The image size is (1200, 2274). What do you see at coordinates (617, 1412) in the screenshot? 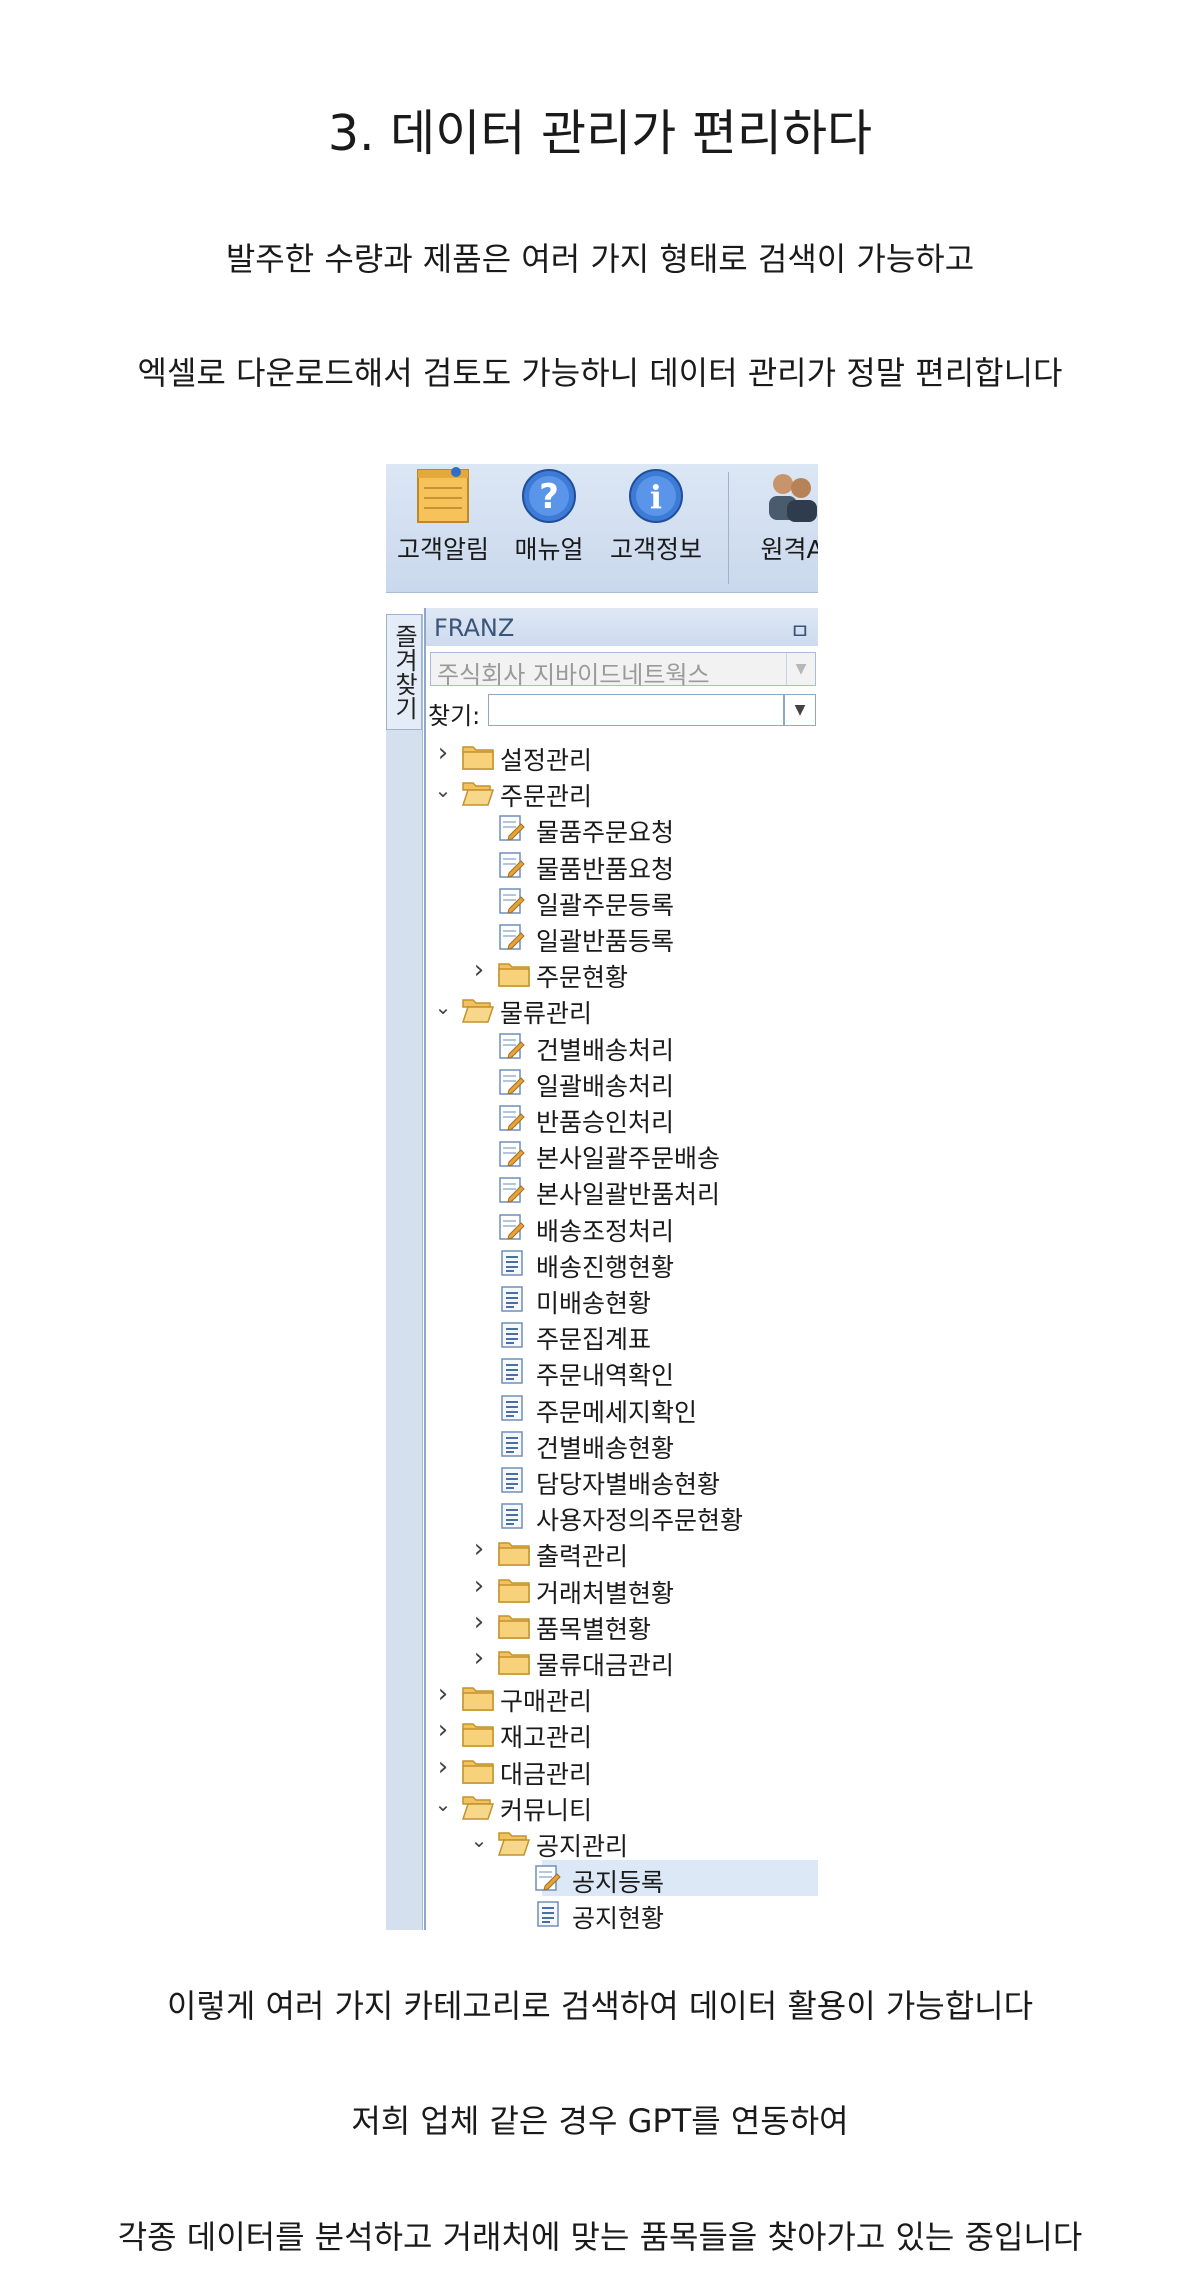
I see `tree-item-label: 주문메세지확인` at bounding box center [617, 1412].